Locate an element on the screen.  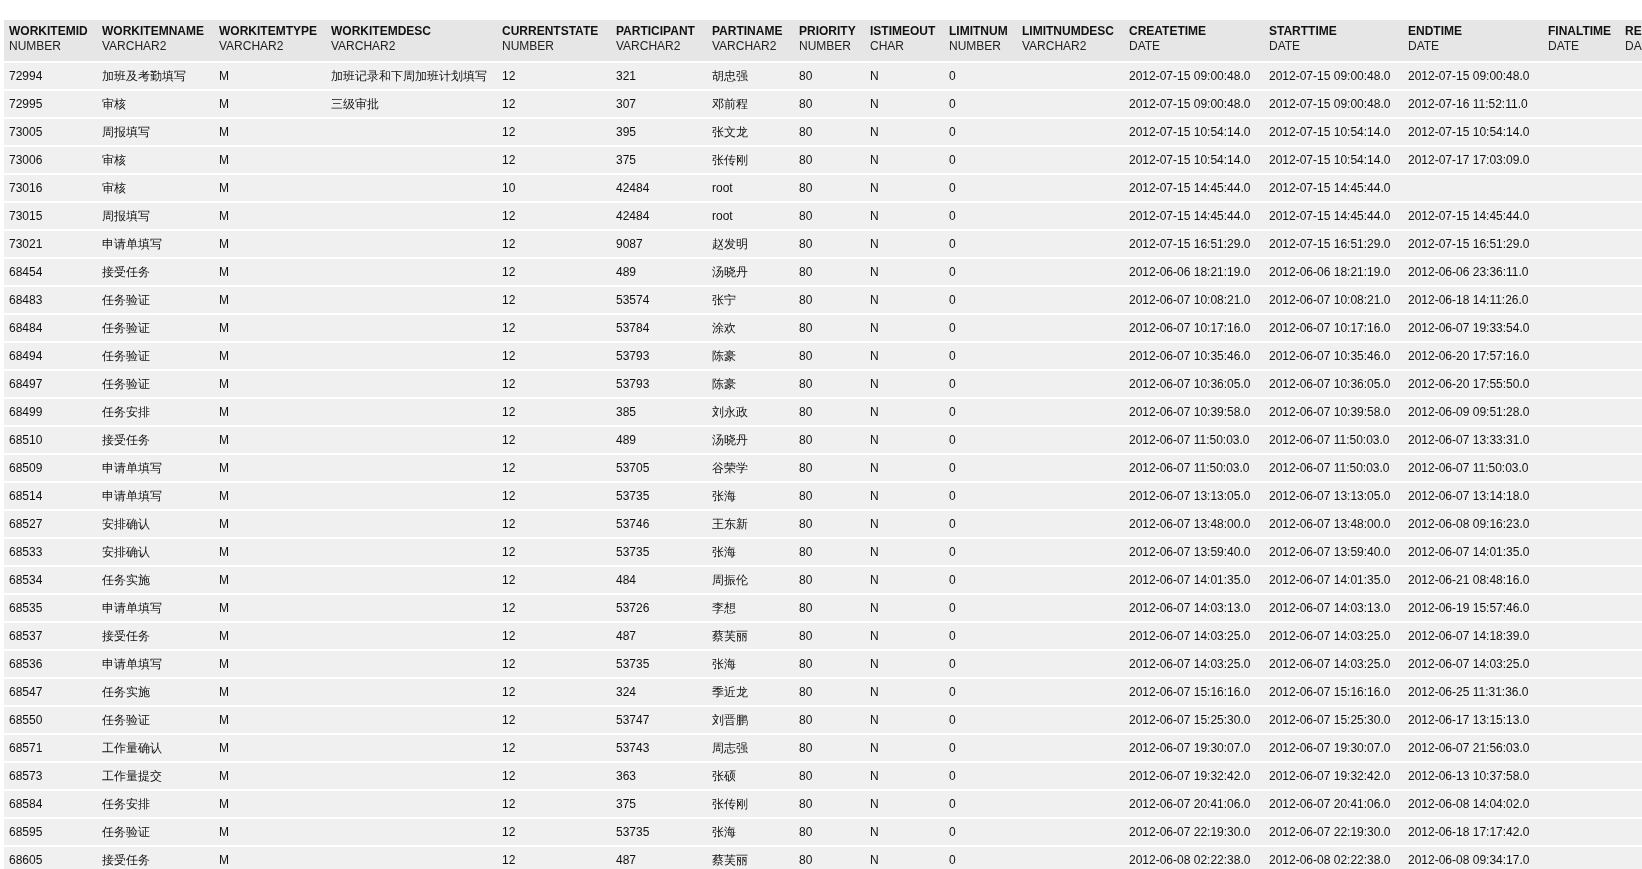
column-name: FINALTIME is located at coordinates (1580, 31).